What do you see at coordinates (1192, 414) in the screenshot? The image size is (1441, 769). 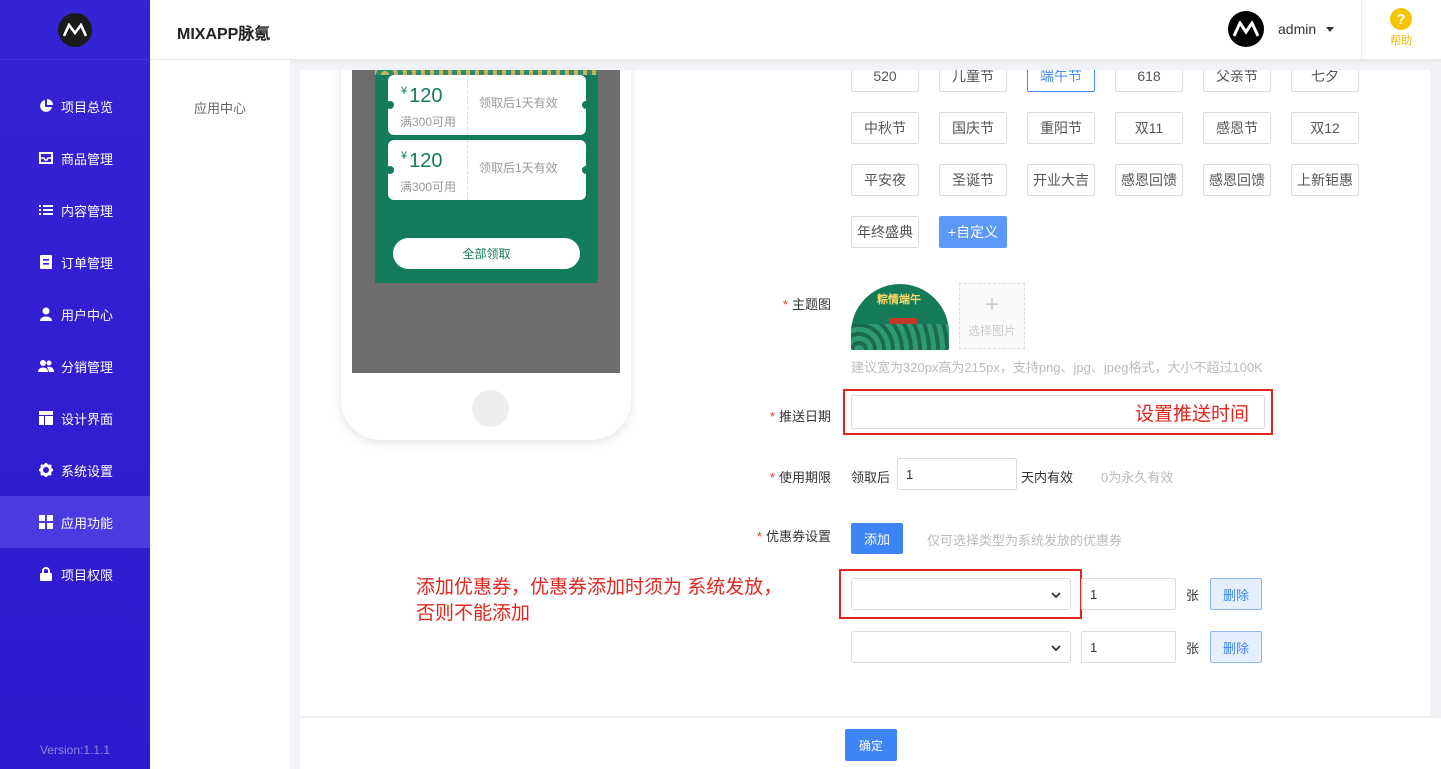 I see `annotation-push-time: 设置推送时间` at bounding box center [1192, 414].